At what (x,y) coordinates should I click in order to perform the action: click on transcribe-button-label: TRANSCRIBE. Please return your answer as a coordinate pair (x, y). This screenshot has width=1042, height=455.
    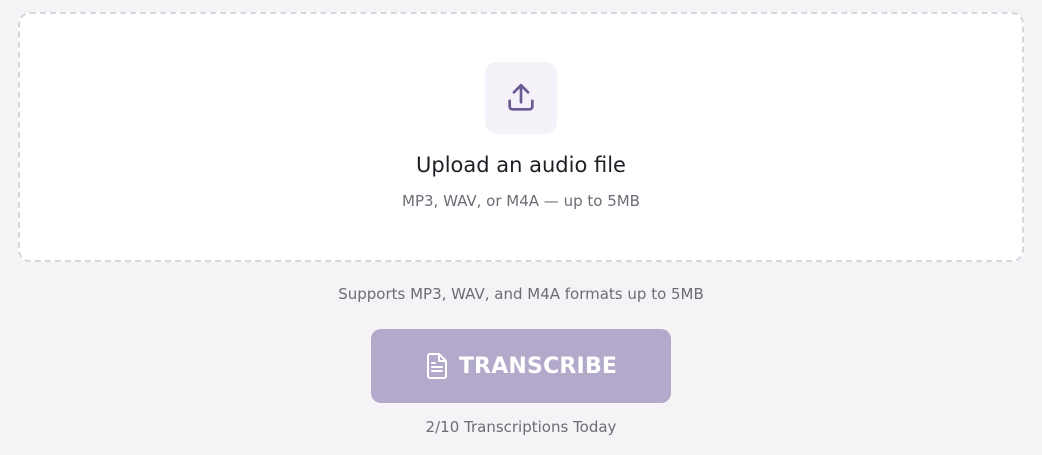
    Looking at the image, I should click on (538, 366).